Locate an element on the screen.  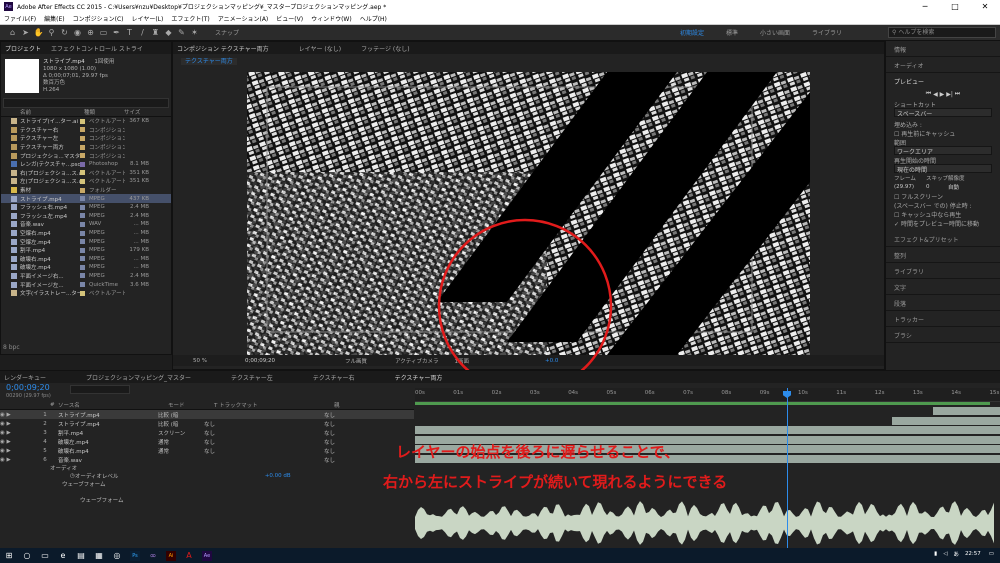
volume-icon: ◁ is located at coordinates (945, 554).